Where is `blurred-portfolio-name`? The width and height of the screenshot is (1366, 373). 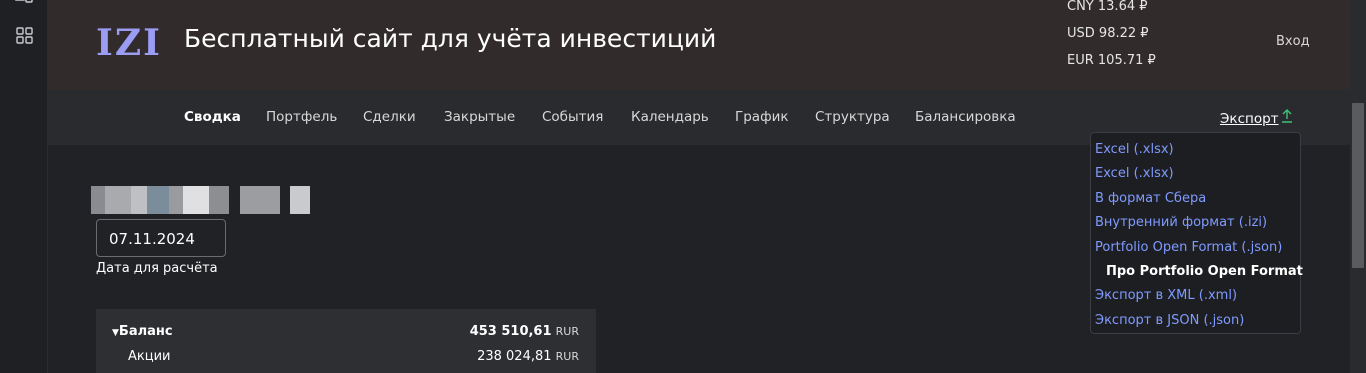 blurred-portfolio-name is located at coordinates (201, 200).